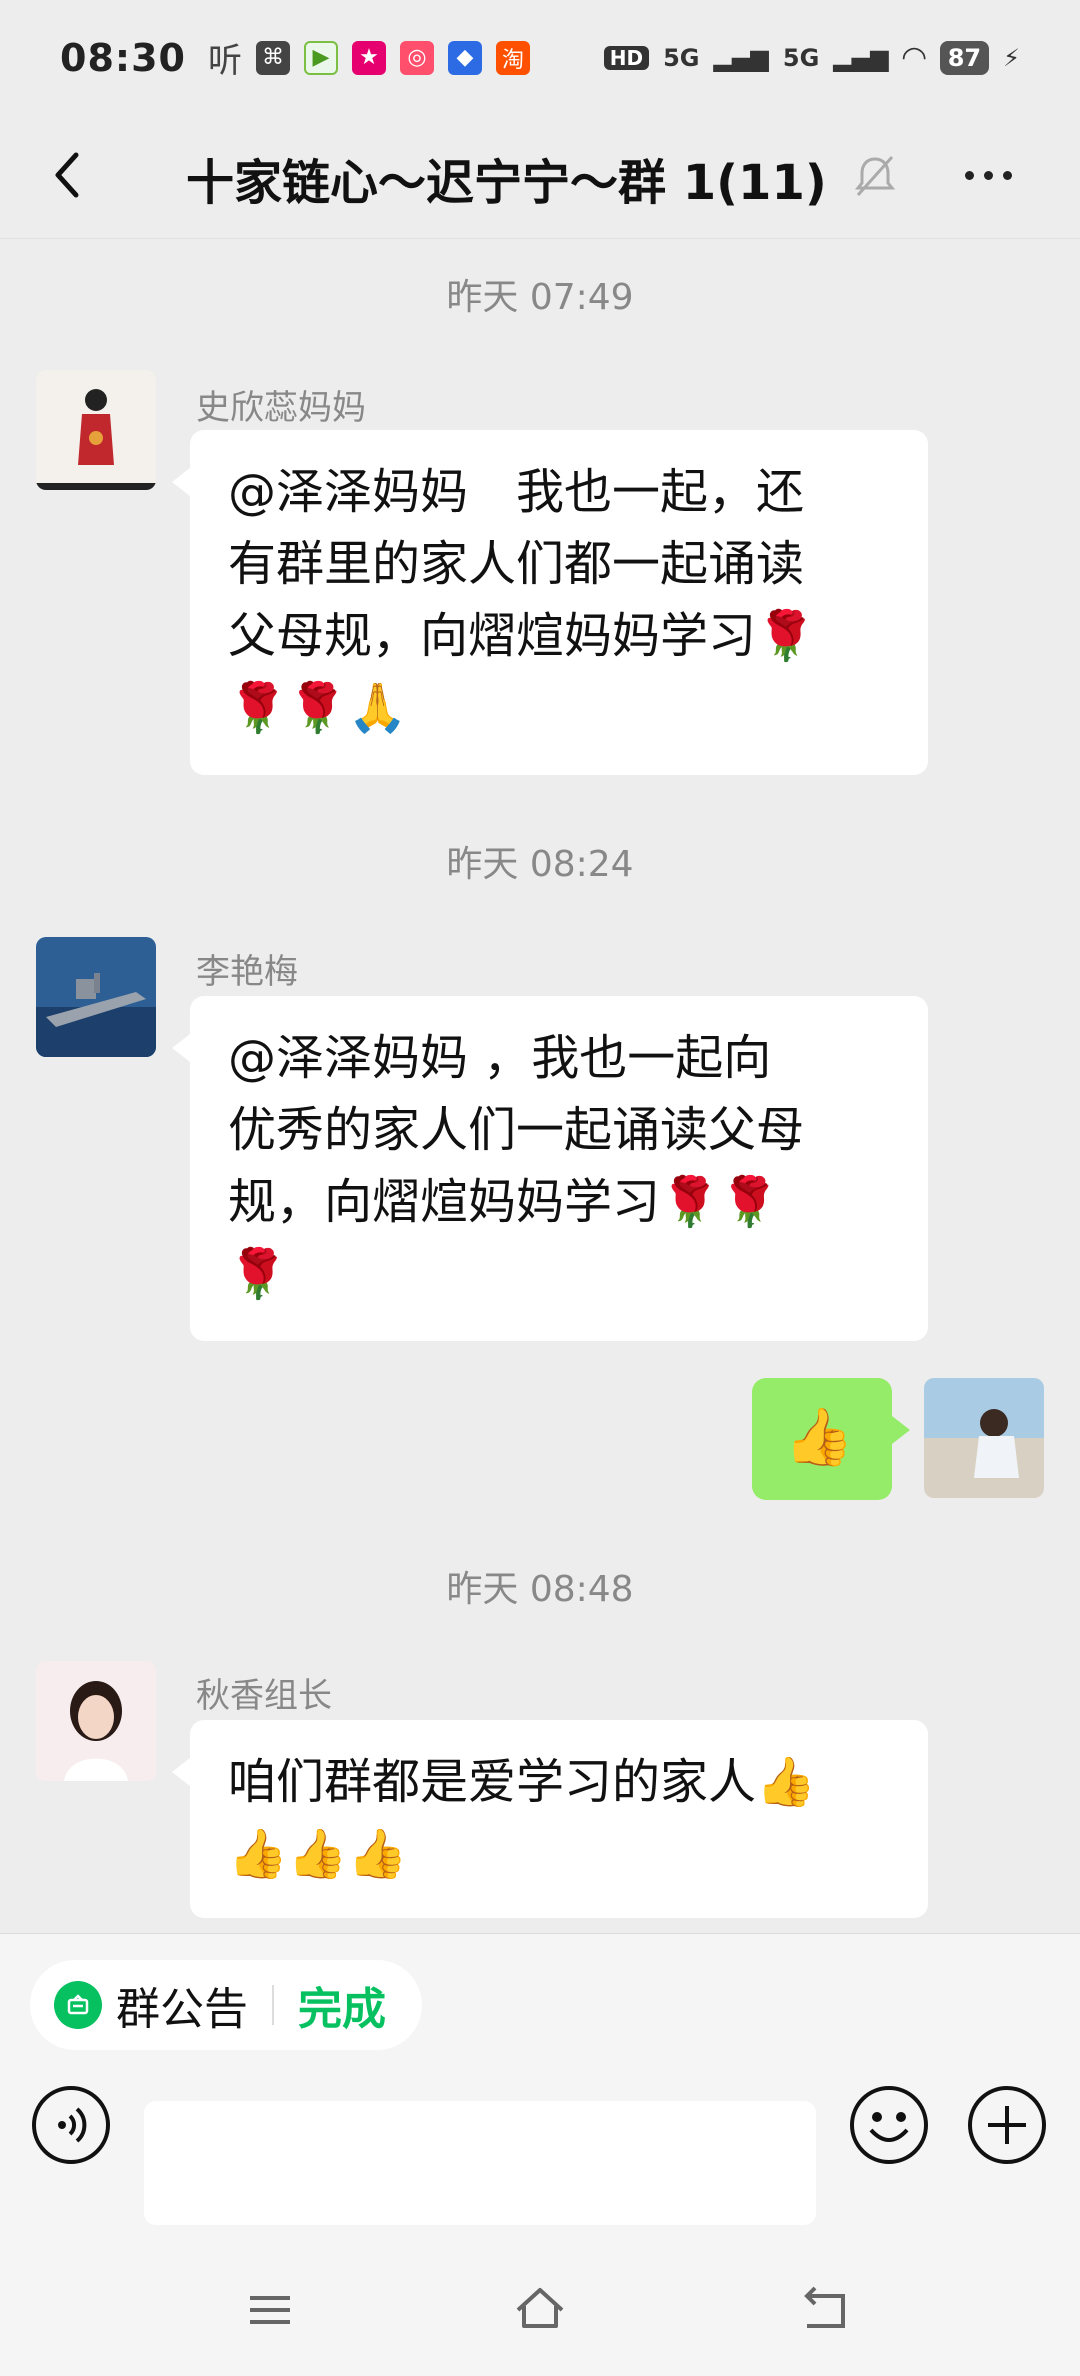 The image size is (1080, 2376). What do you see at coordinates (626, 57) in the screenshot?
I see `hd-icon: HD` at bounding box center [626, 57].